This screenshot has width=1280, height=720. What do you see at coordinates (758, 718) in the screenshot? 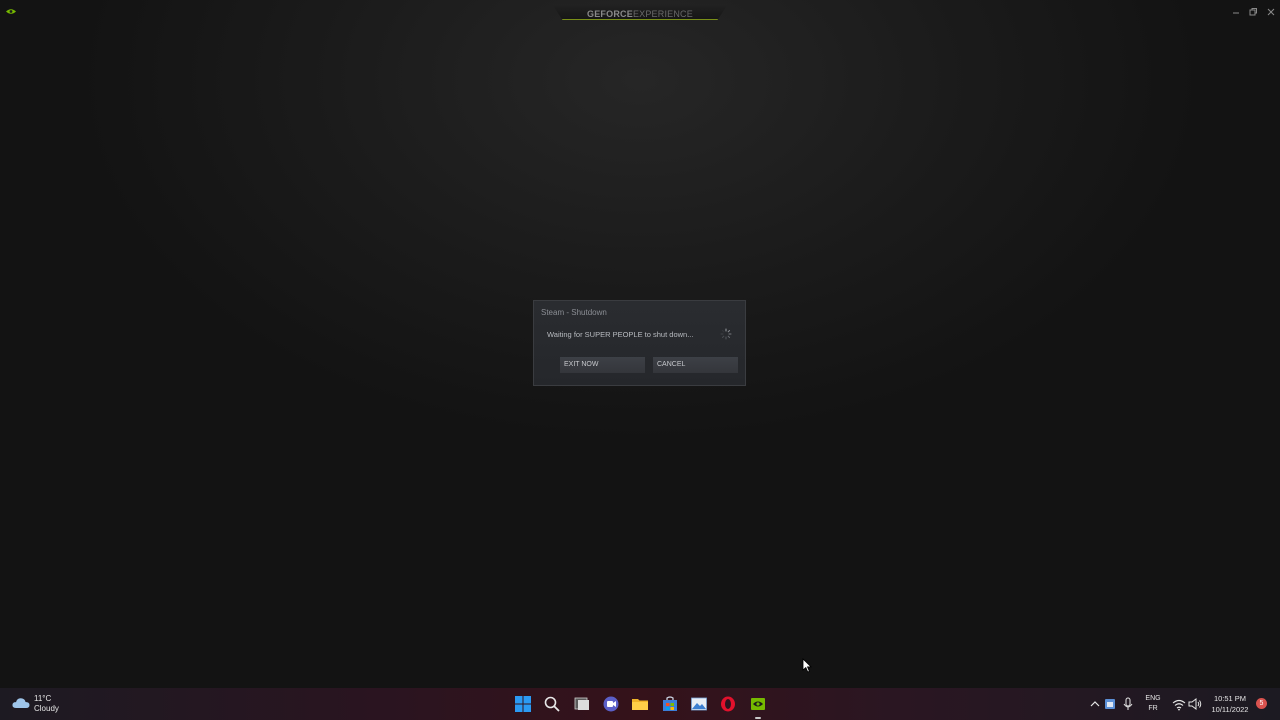
I see `running-indicator` at bounding box center [758, 718].